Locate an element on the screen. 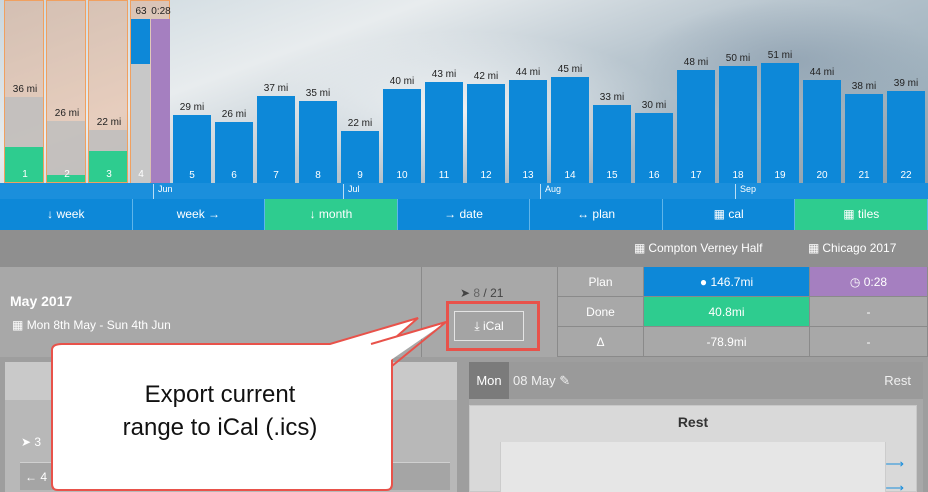  arrow-left-icon: ← is located at coordinates (31, 477).